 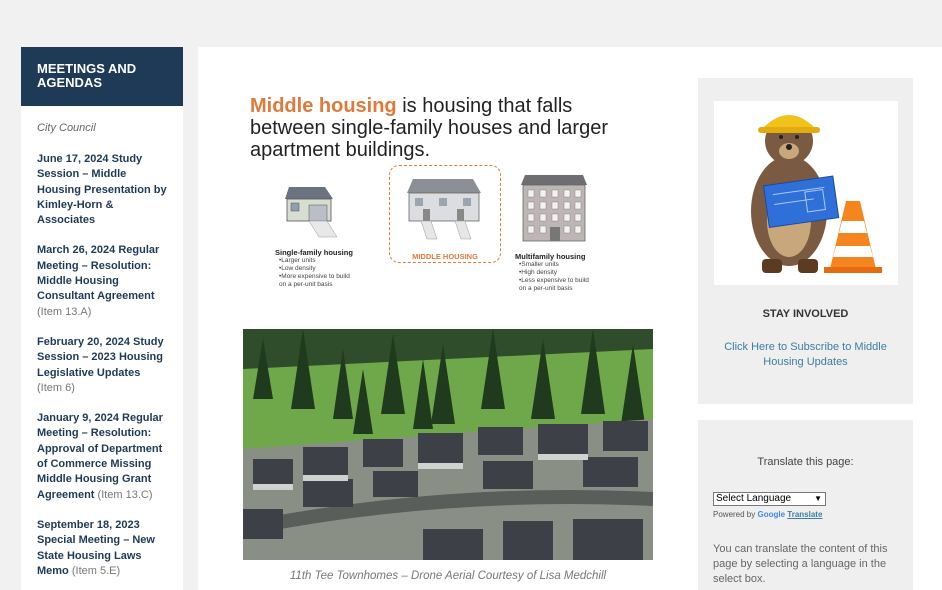 I want to click on powered-by-google: Powered by Google Translate, so click(x=767, y=514).